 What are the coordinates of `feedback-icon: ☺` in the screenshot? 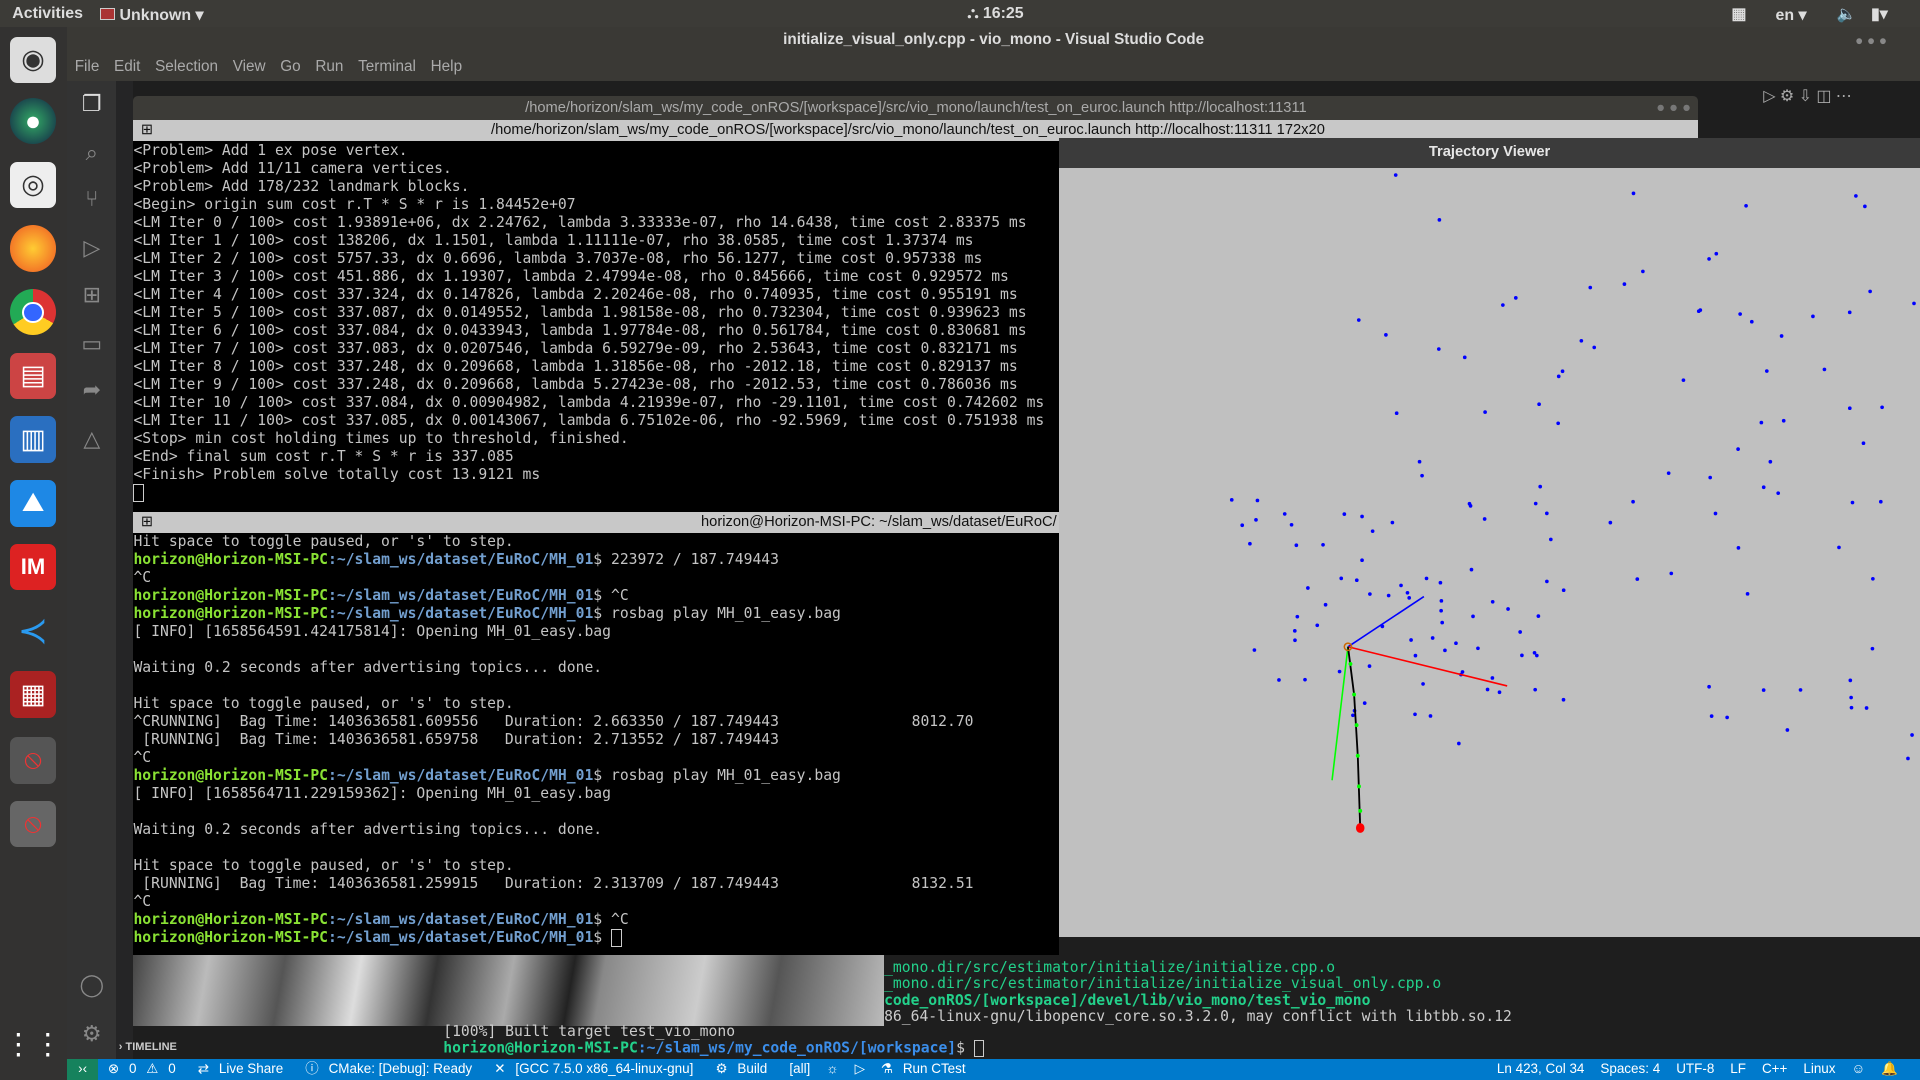 It's located at (1859, 1068).